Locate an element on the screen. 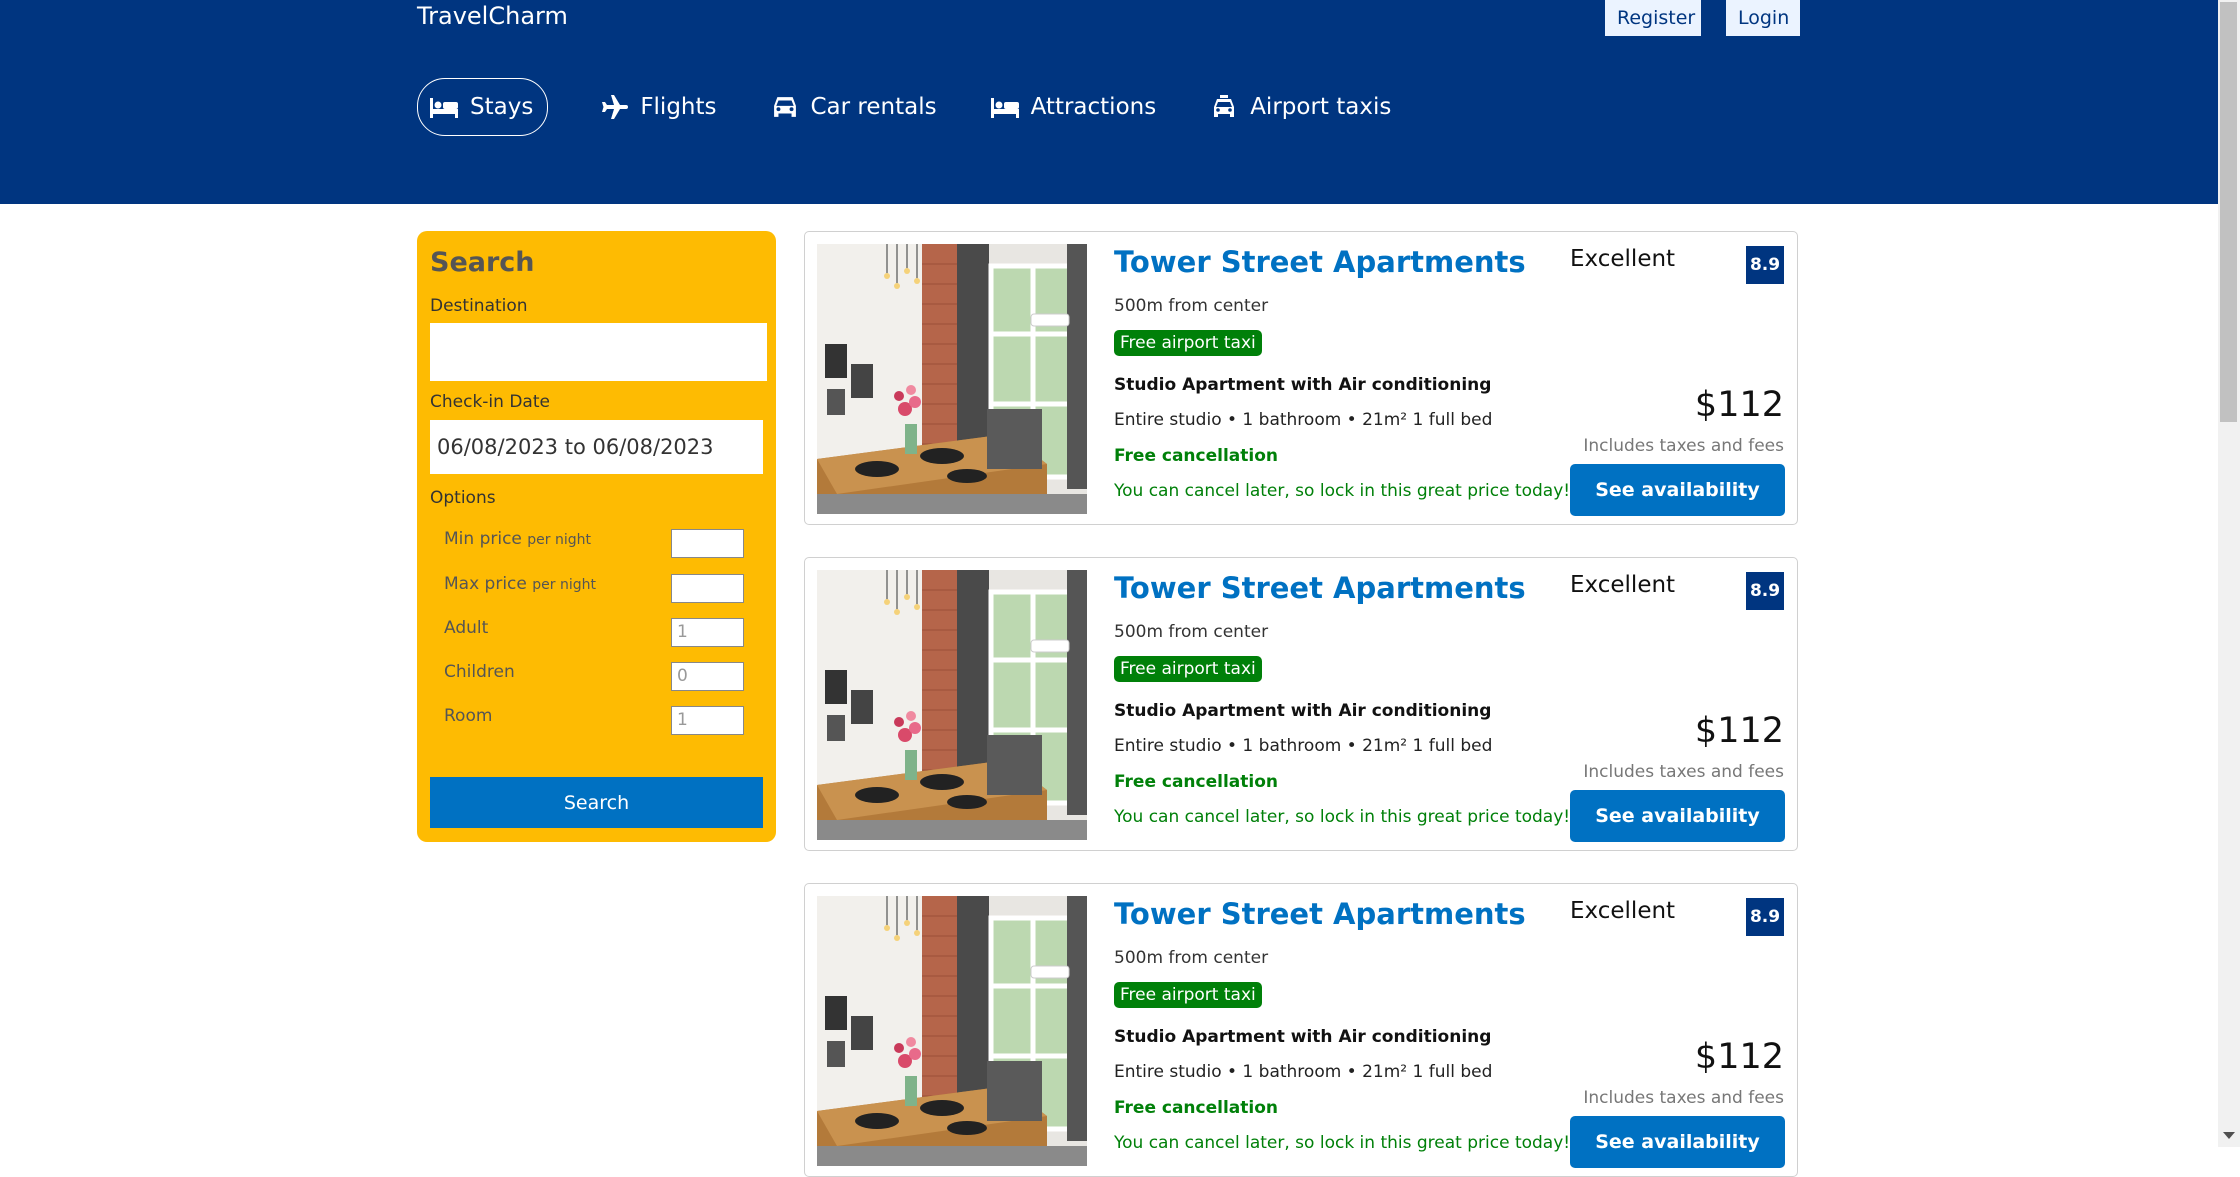 This screenshot has height=1177, width=2240. destination-input is located at coordinates (598, 352).